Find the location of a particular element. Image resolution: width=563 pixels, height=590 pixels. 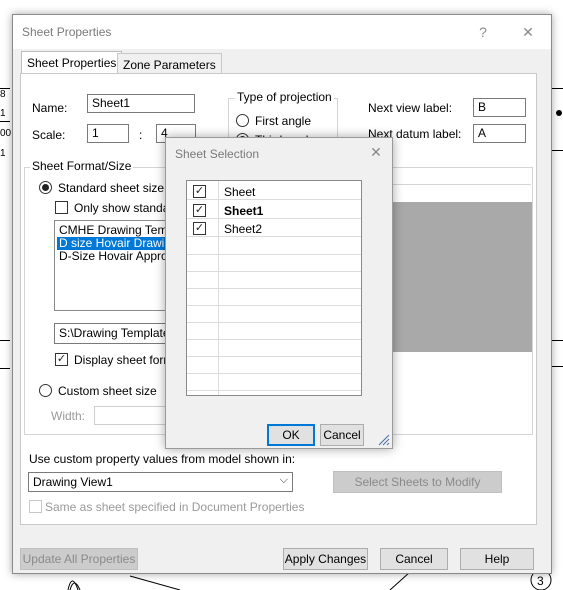

preview-frame-top is located at coordinates (461, 184).